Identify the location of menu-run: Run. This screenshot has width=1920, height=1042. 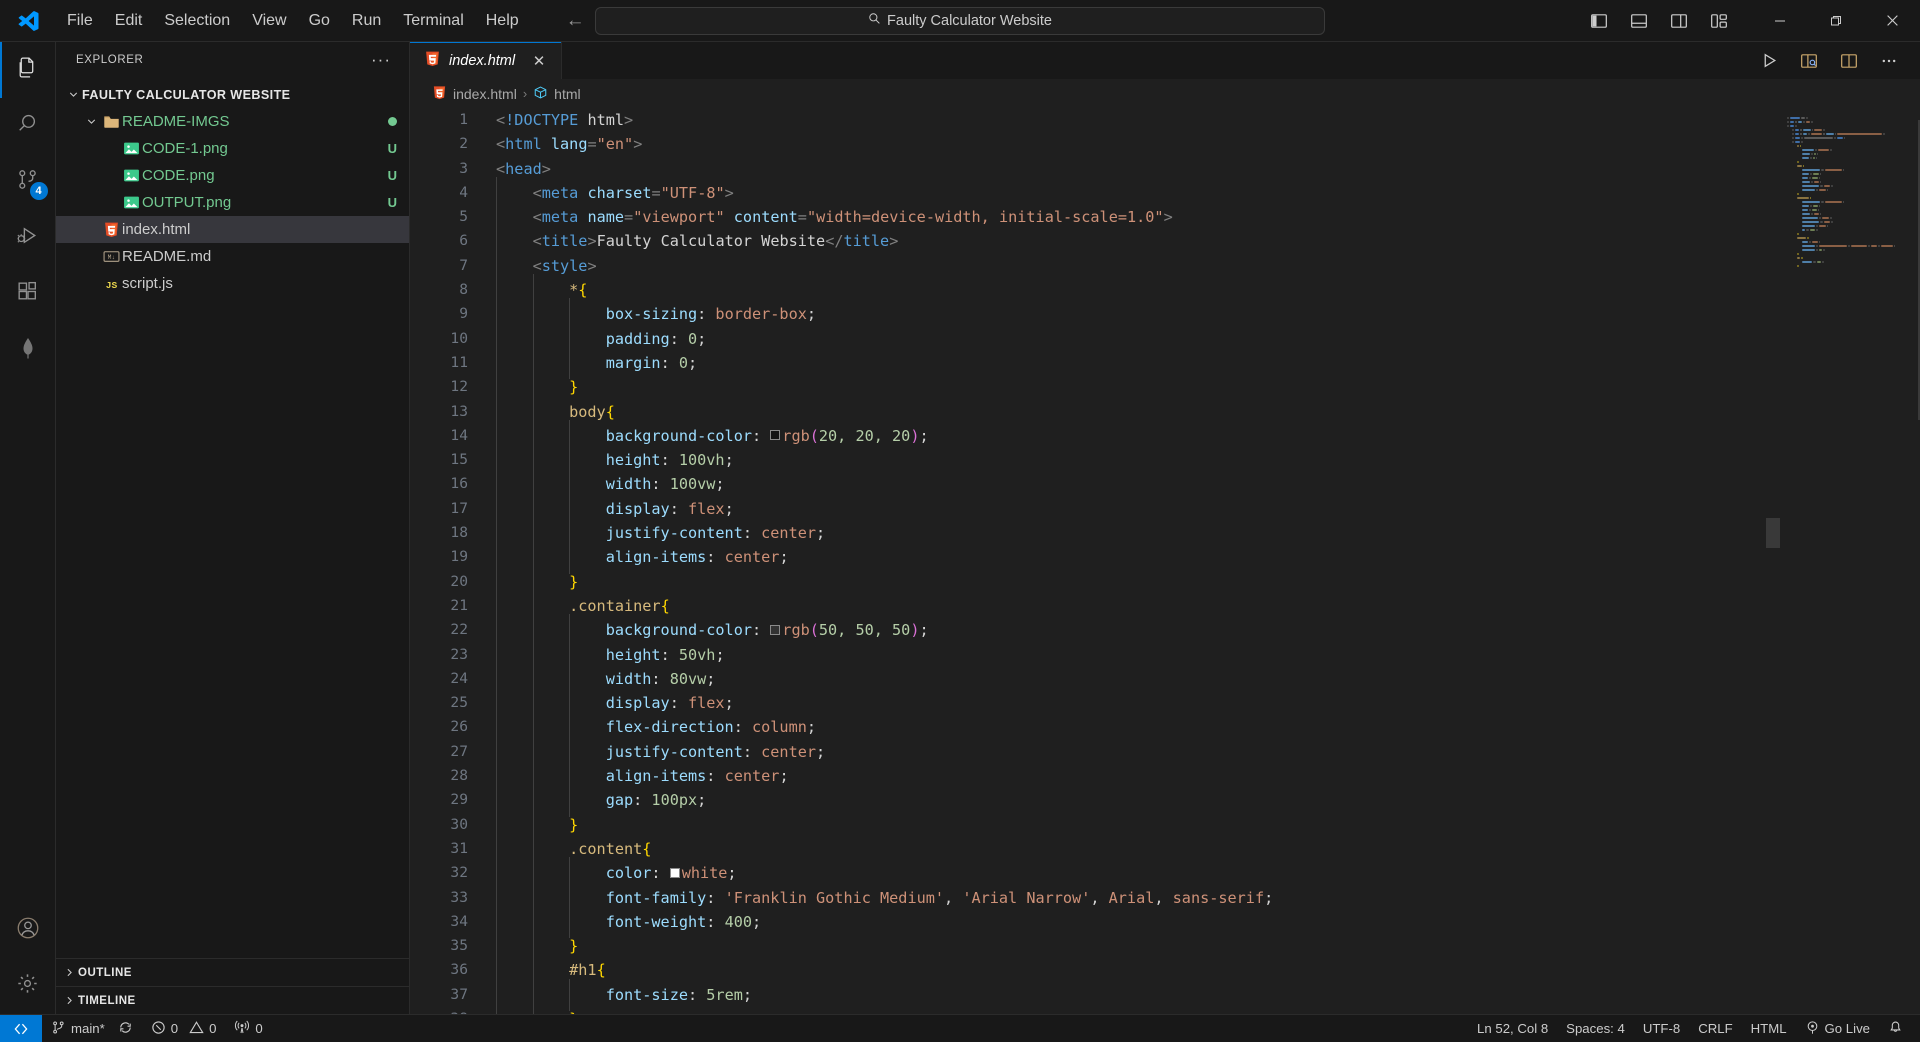
(366, 21).